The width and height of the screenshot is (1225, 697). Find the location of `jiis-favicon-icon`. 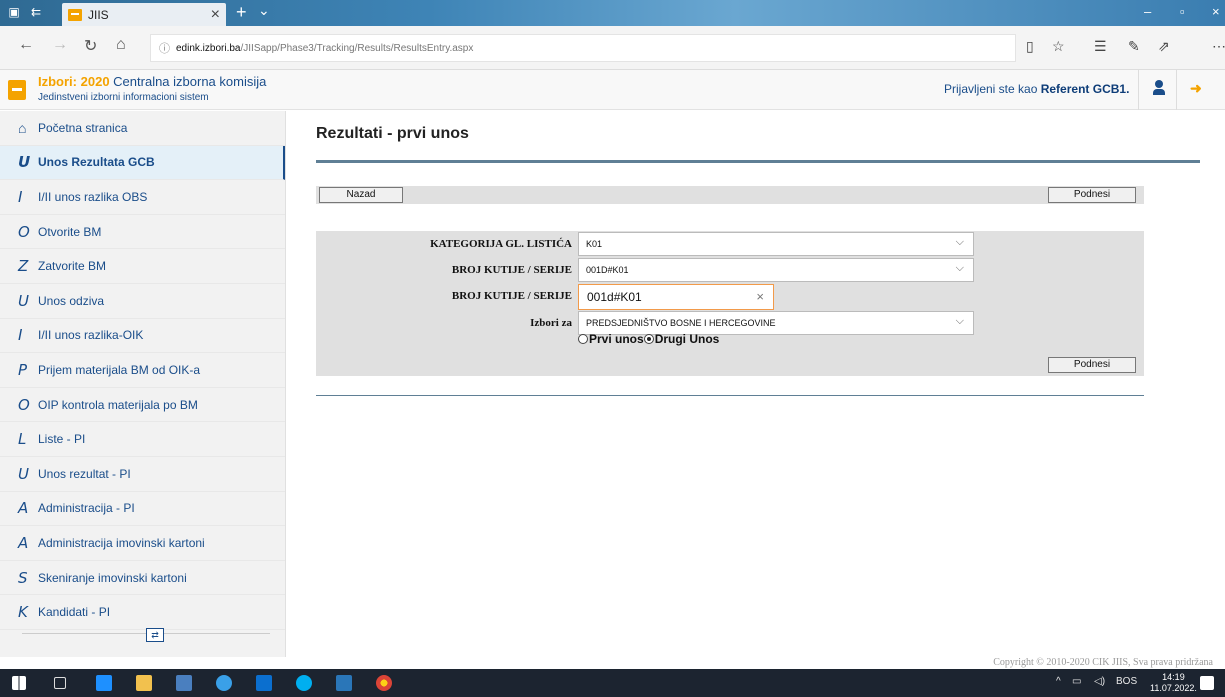

jiis-favicon-icon is located at coordinates (75, 14).